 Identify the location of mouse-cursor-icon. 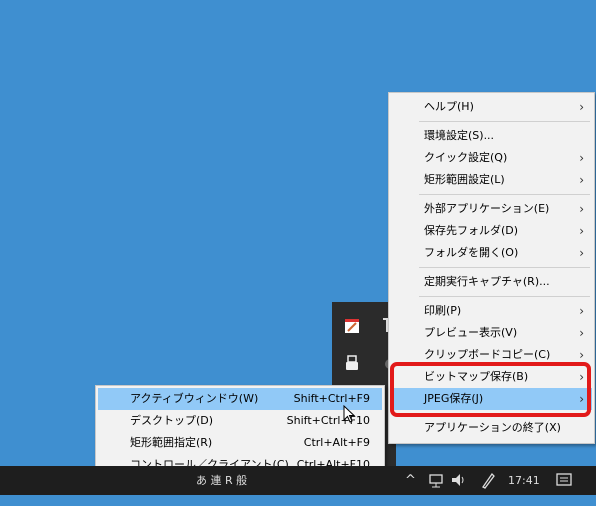
(349, 415).